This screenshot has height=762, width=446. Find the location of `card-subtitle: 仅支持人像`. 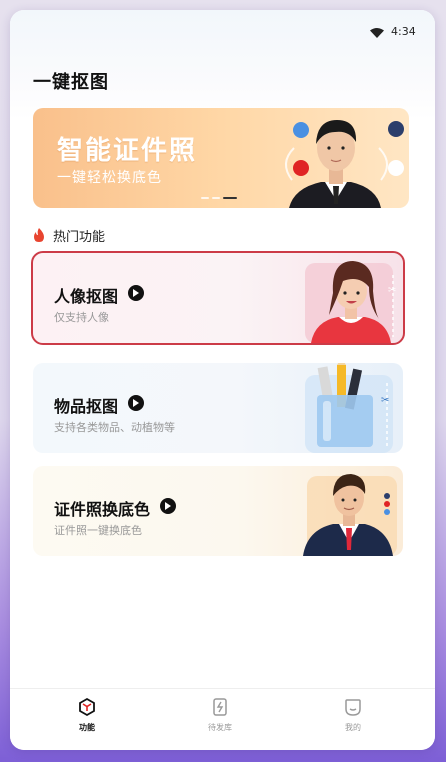

card-subtitle: 仅支持人像 is located at coordinates (81, 317).